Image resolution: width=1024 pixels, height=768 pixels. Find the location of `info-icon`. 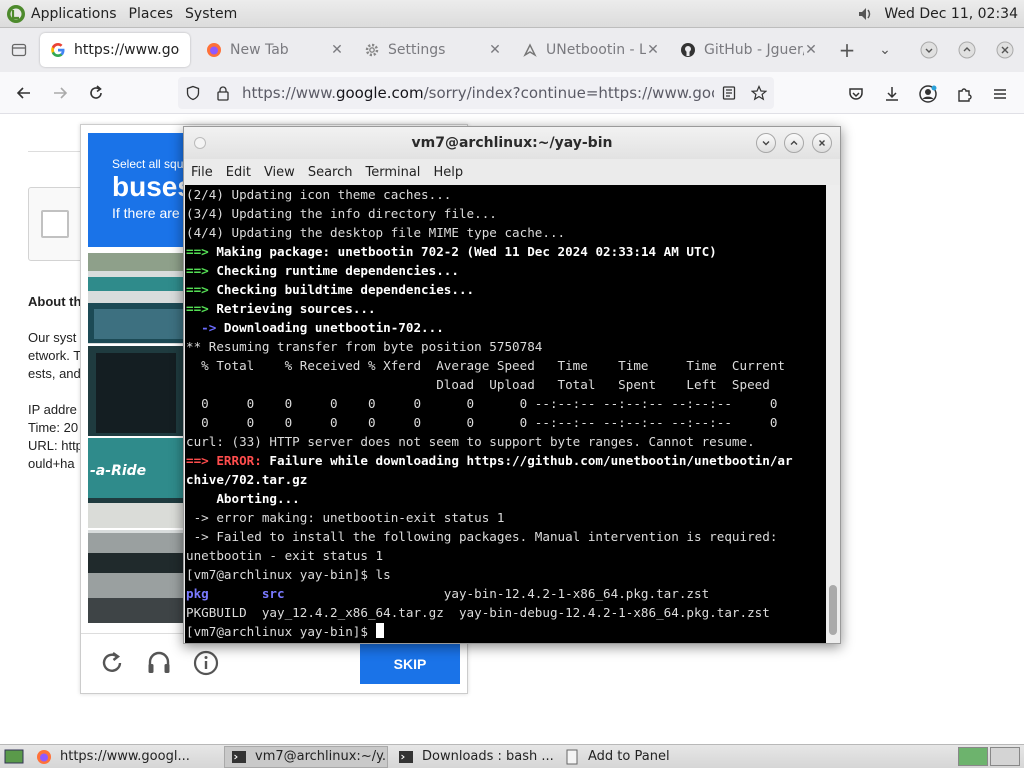

info-icon is located at coordinates (206, 663).